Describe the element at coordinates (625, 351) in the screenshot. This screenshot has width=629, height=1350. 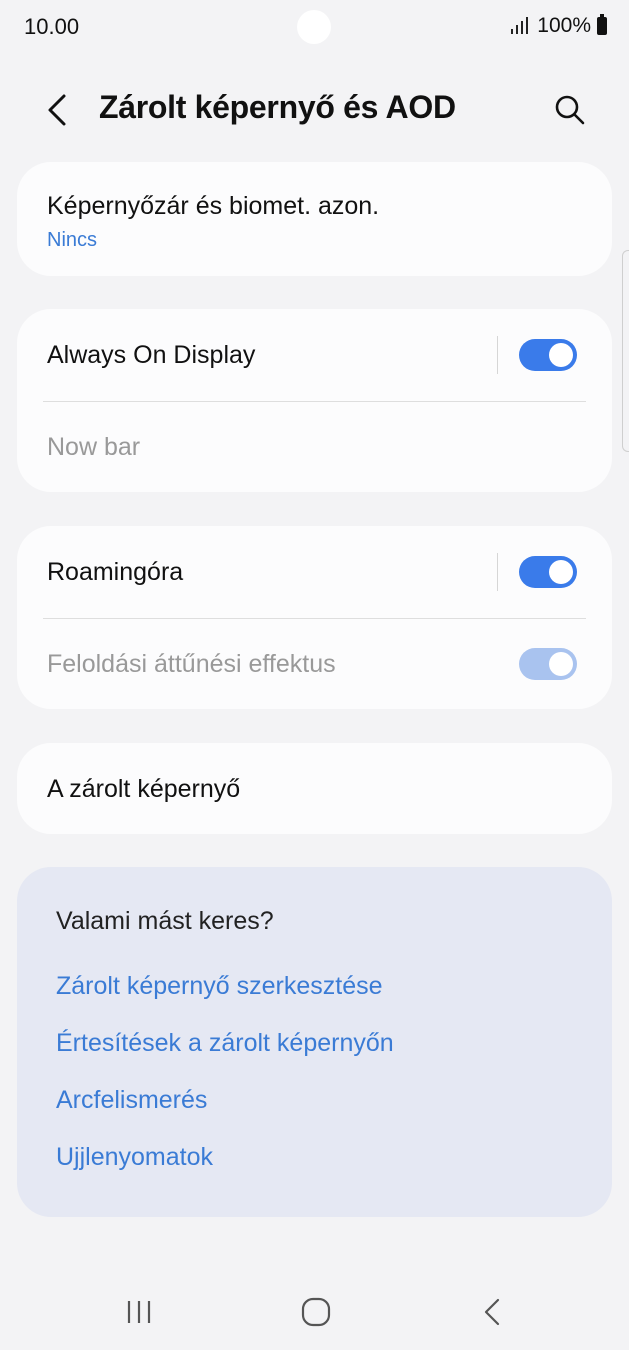
I see `scrollbar` at that location.